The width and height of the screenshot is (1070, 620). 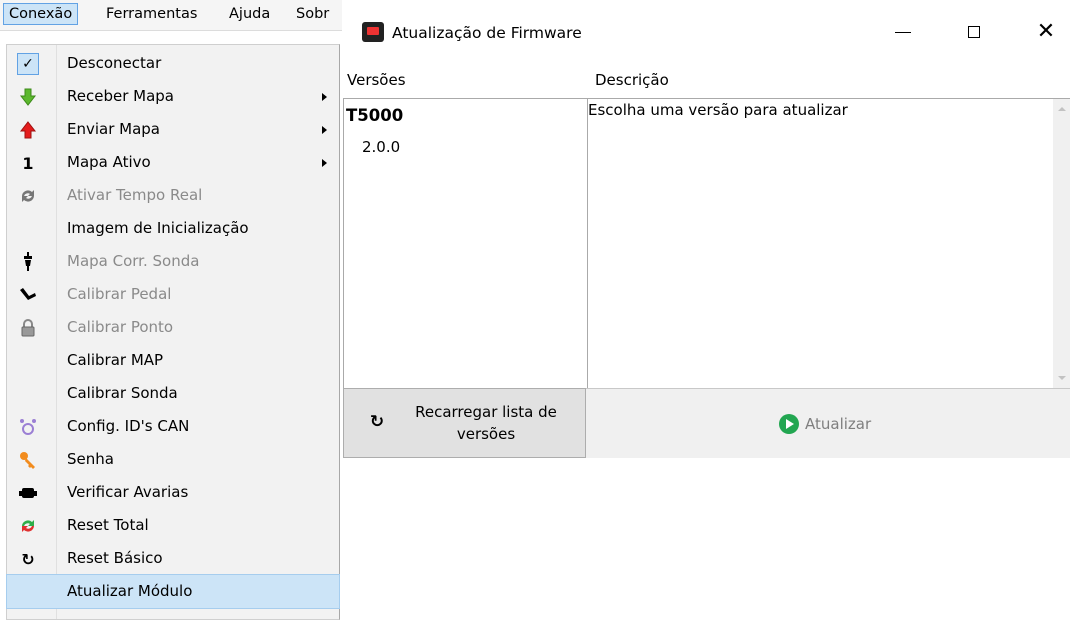 What do you see at coordinates (28, 493) in the screenshot?
I see `engine-icon` at bounding box center [28, 493].